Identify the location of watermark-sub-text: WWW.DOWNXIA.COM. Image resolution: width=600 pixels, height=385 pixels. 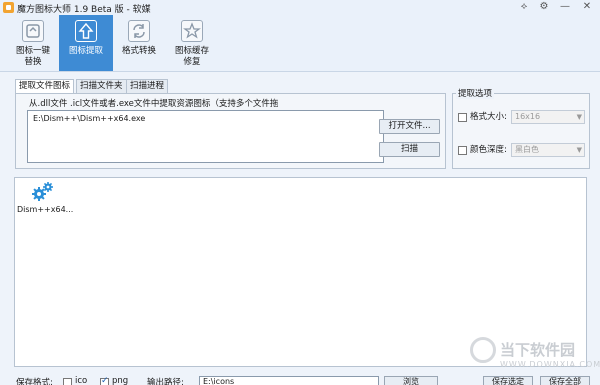
(550, 364).